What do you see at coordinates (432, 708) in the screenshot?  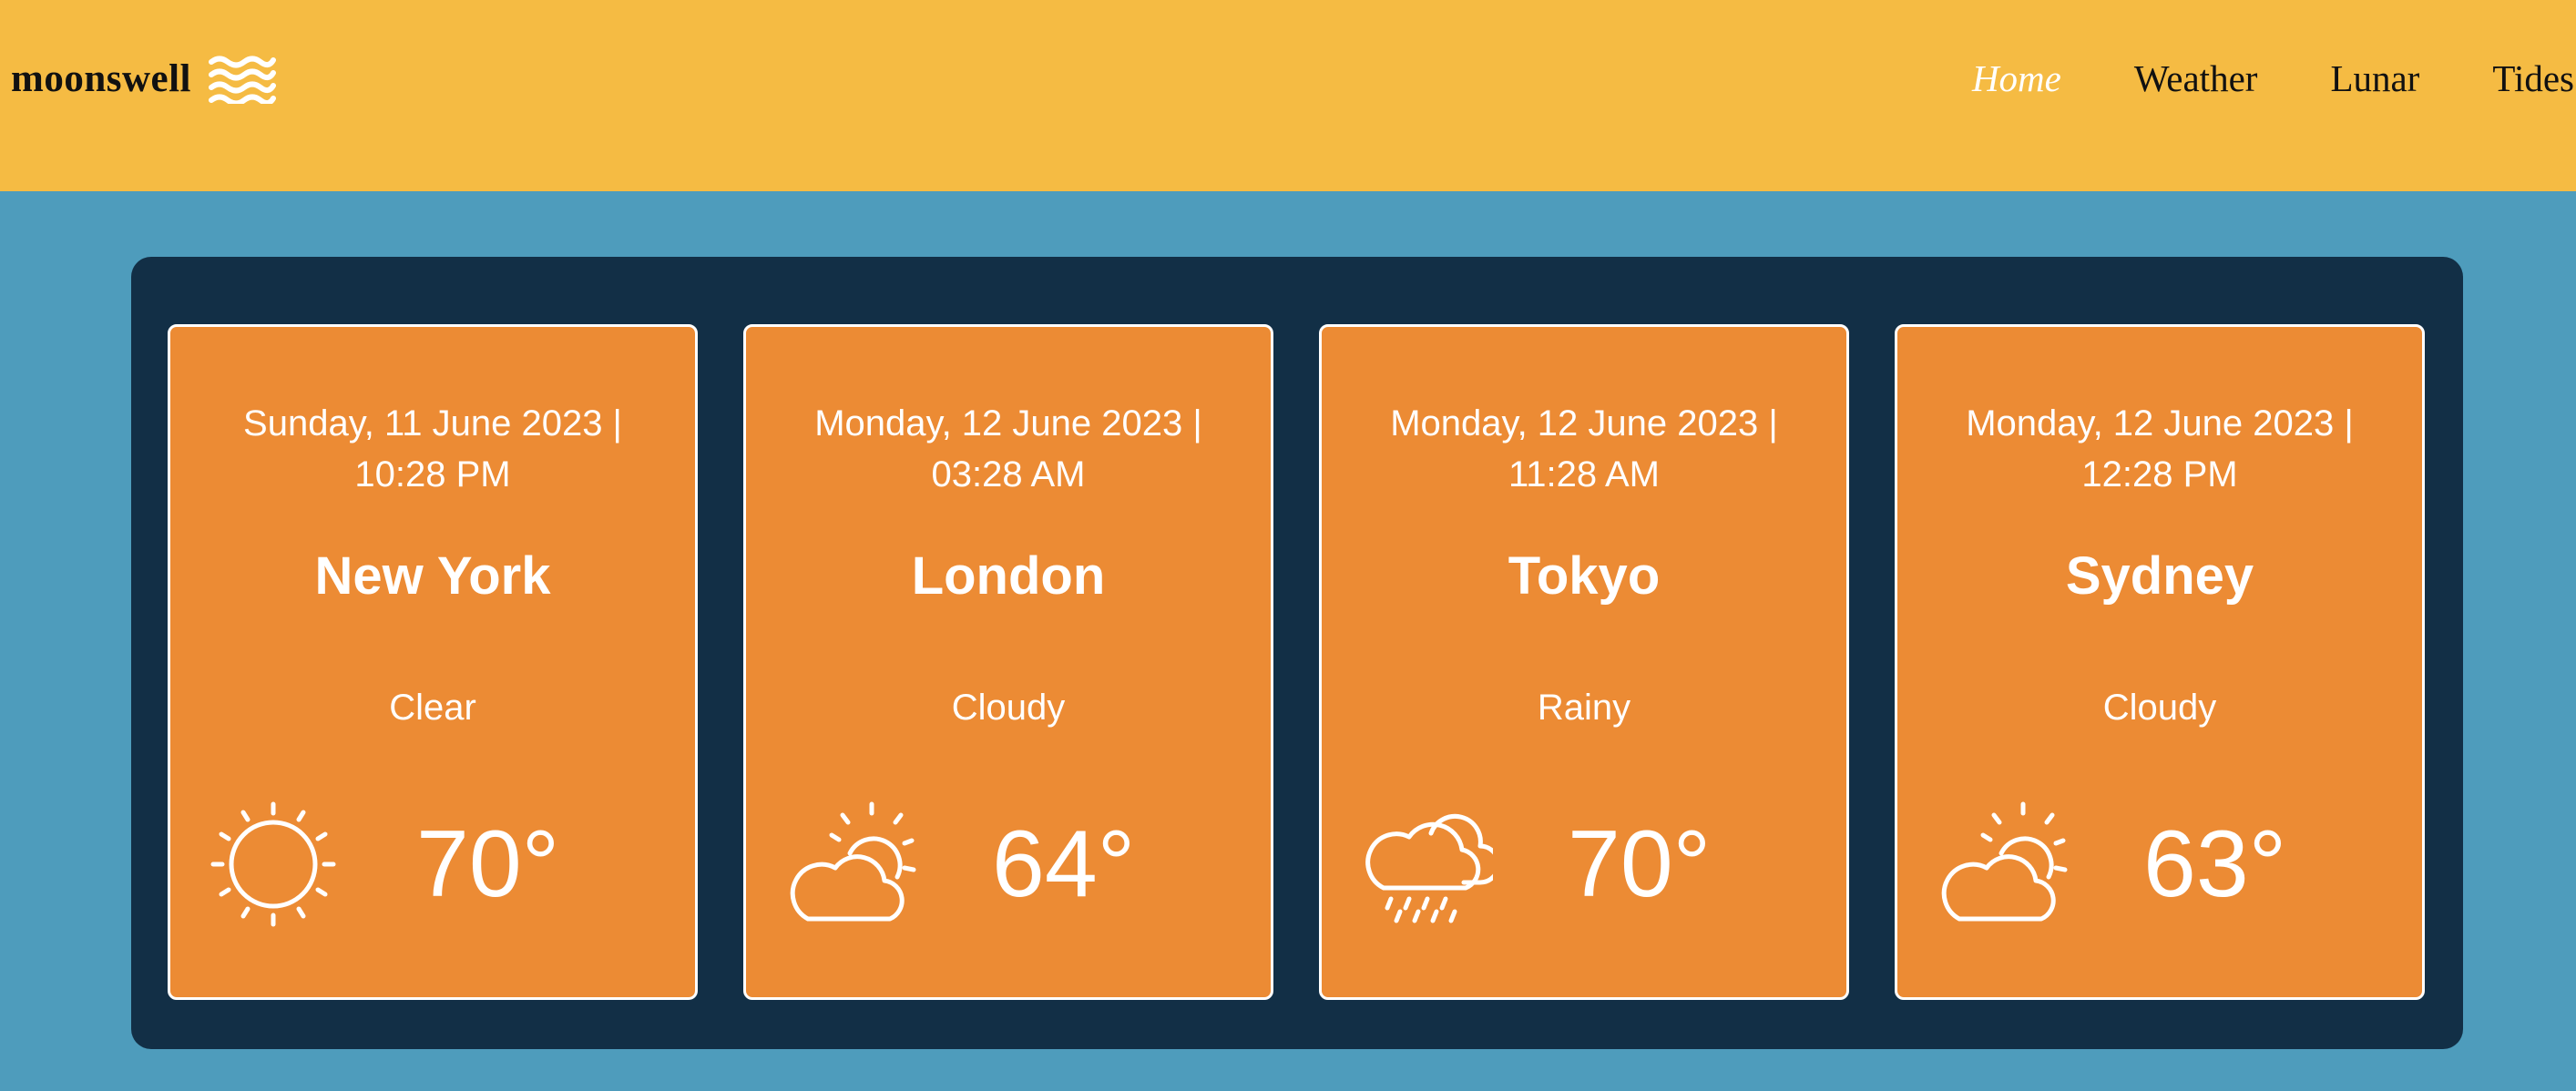 I see `card-condition: Clear` at bounding box center [432, 708].